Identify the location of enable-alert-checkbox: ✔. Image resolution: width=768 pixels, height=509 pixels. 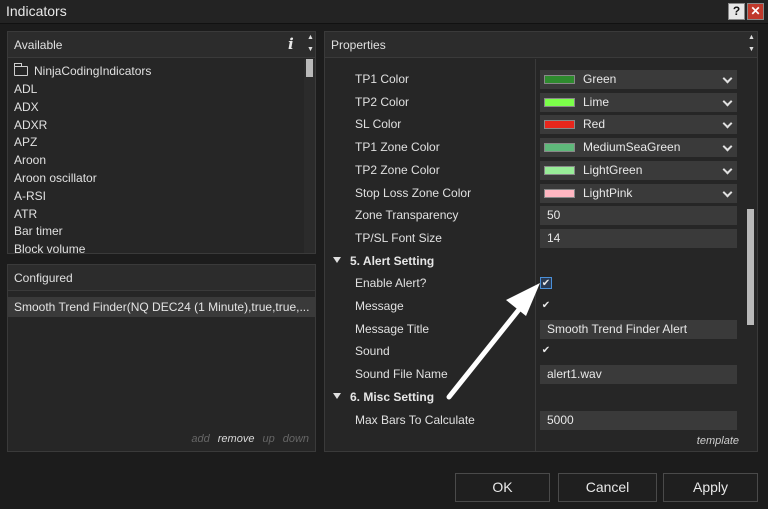
(546, 283).